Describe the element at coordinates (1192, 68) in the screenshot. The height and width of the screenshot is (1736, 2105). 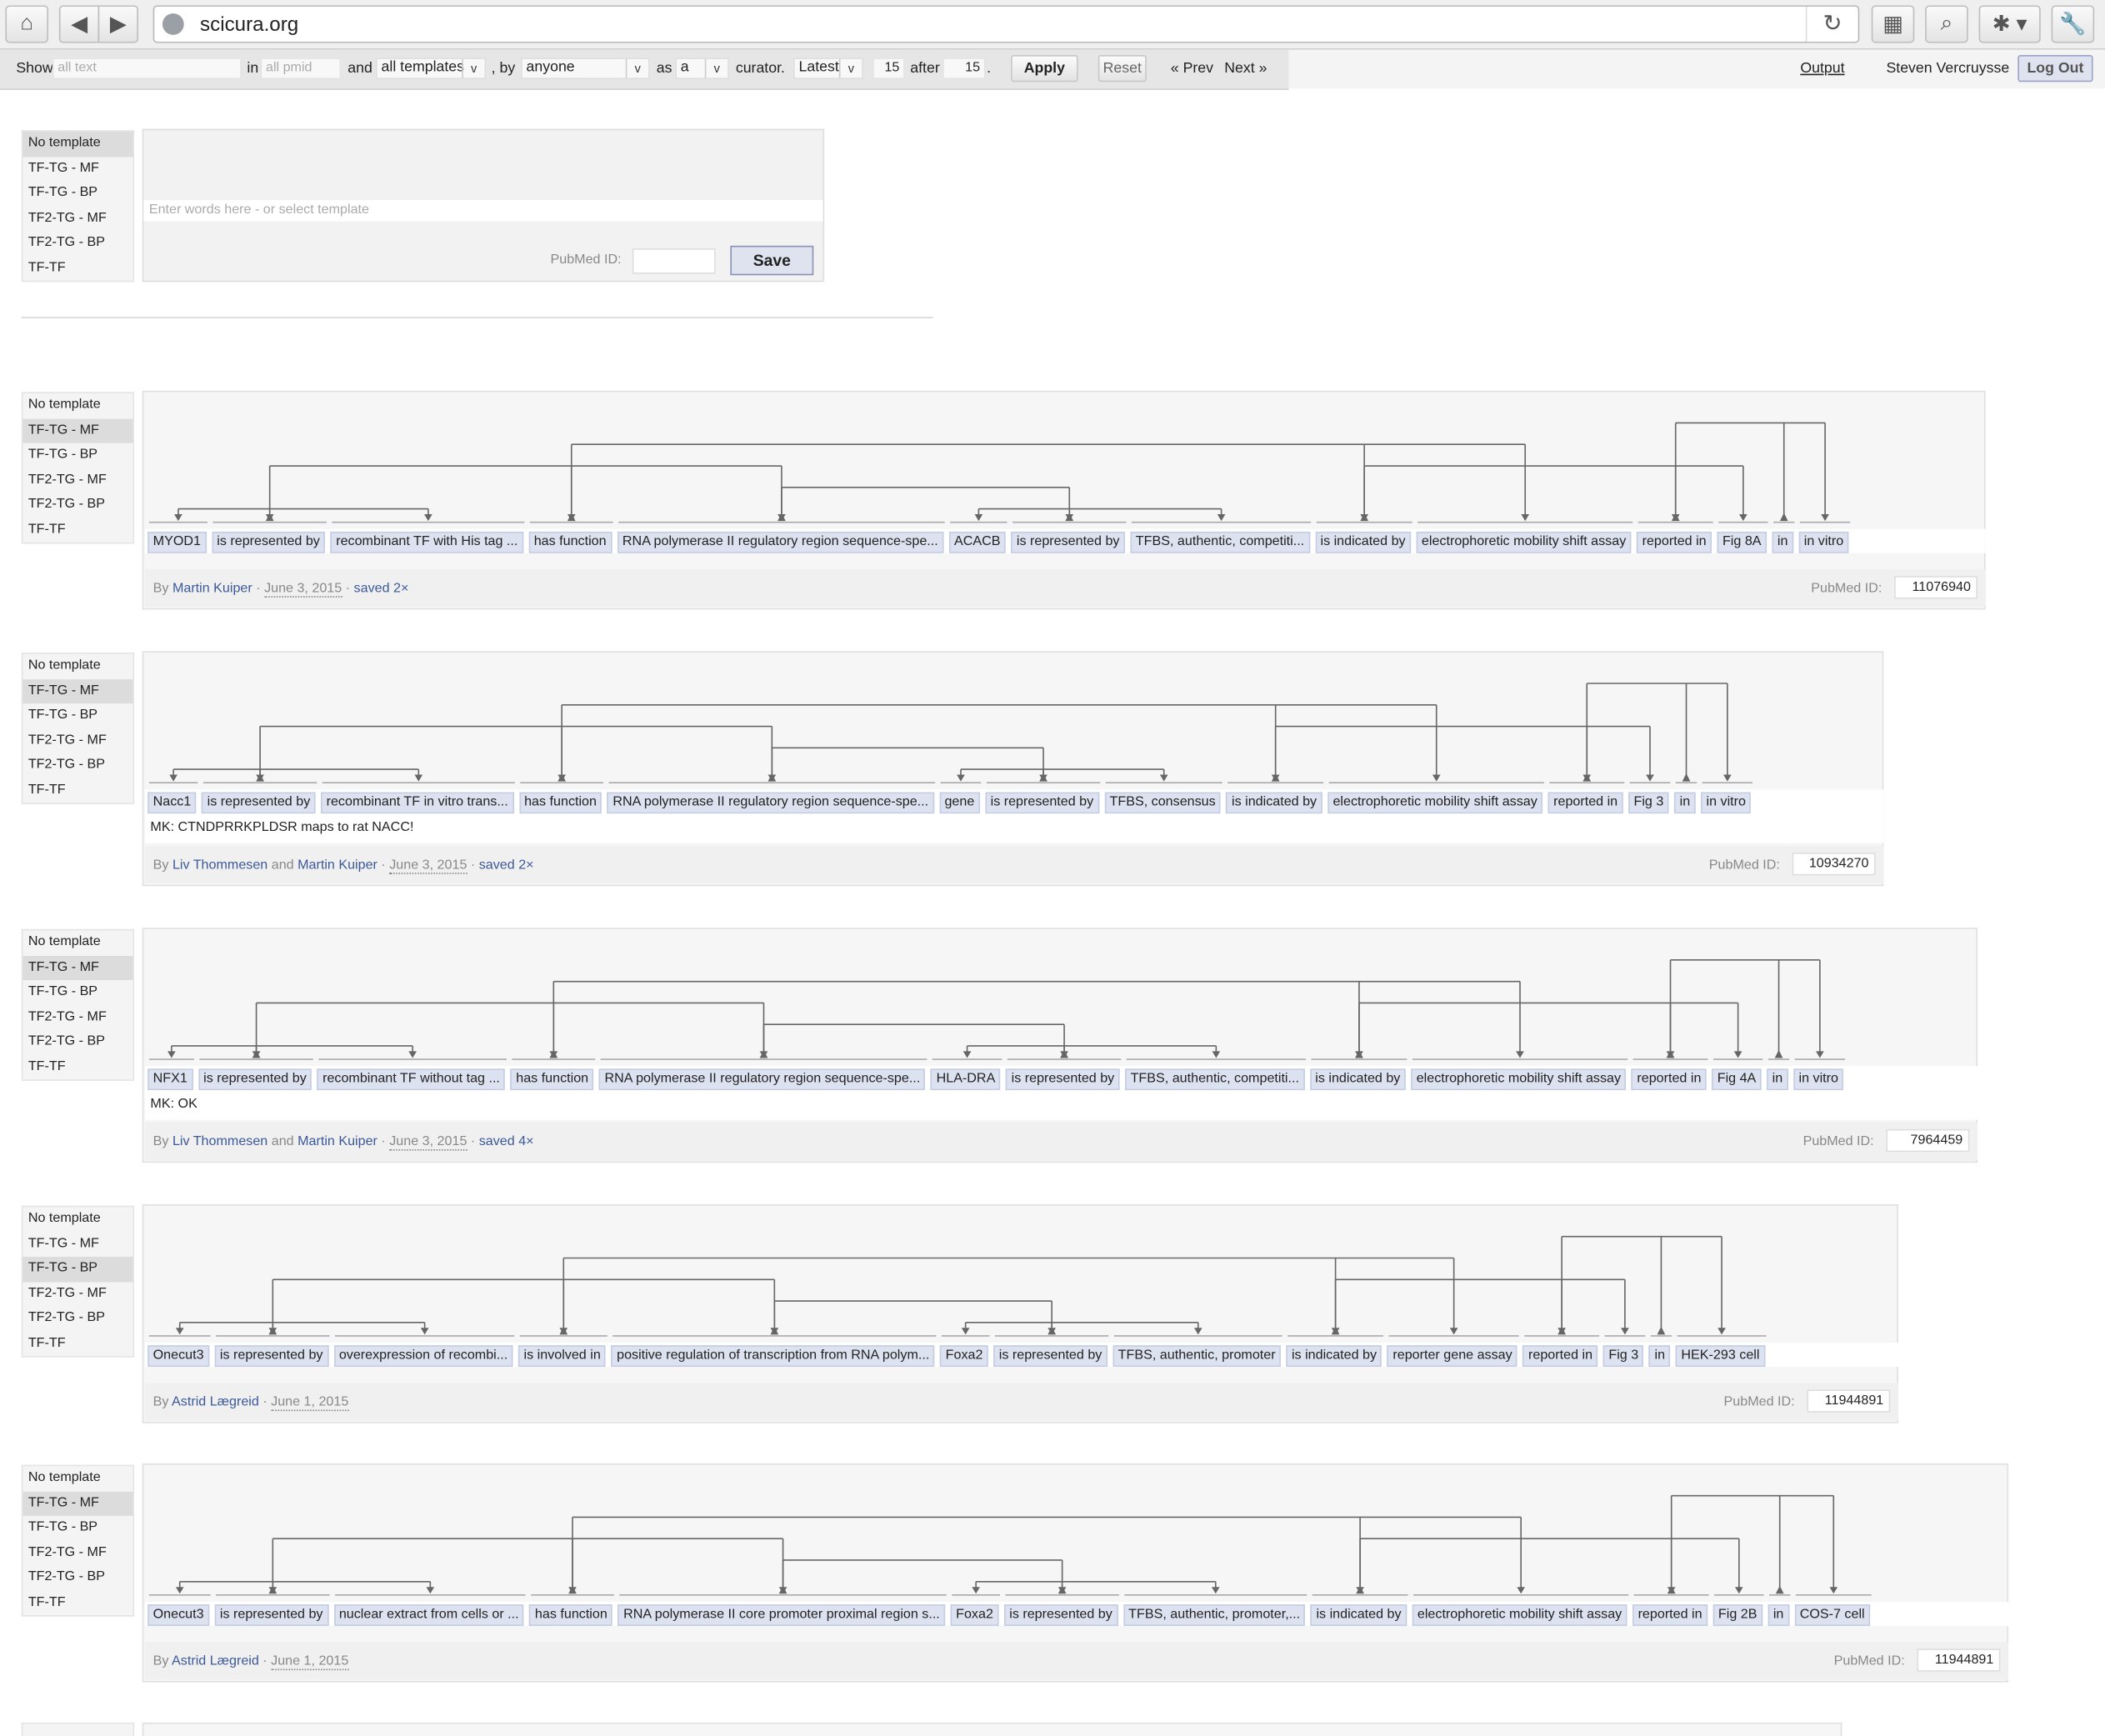
I see `prev-link: « Prev` at that location.